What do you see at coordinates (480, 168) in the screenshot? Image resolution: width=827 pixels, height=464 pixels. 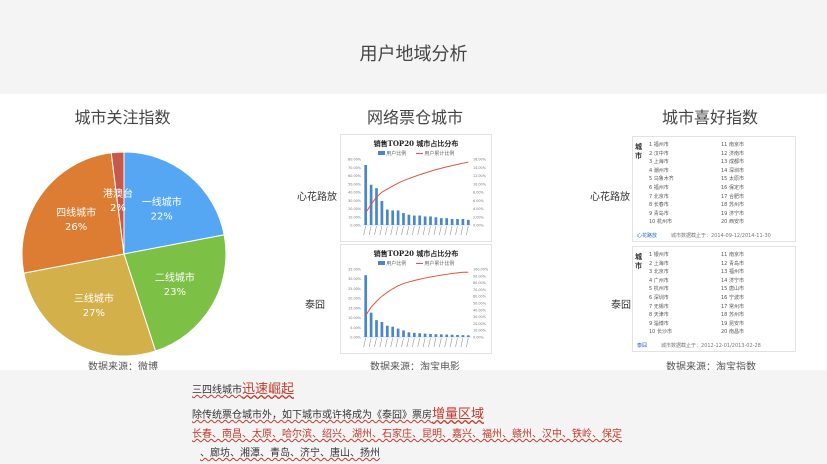 I see `mini-y-tick-right: 14.00%` at bounding box center [480, 168].